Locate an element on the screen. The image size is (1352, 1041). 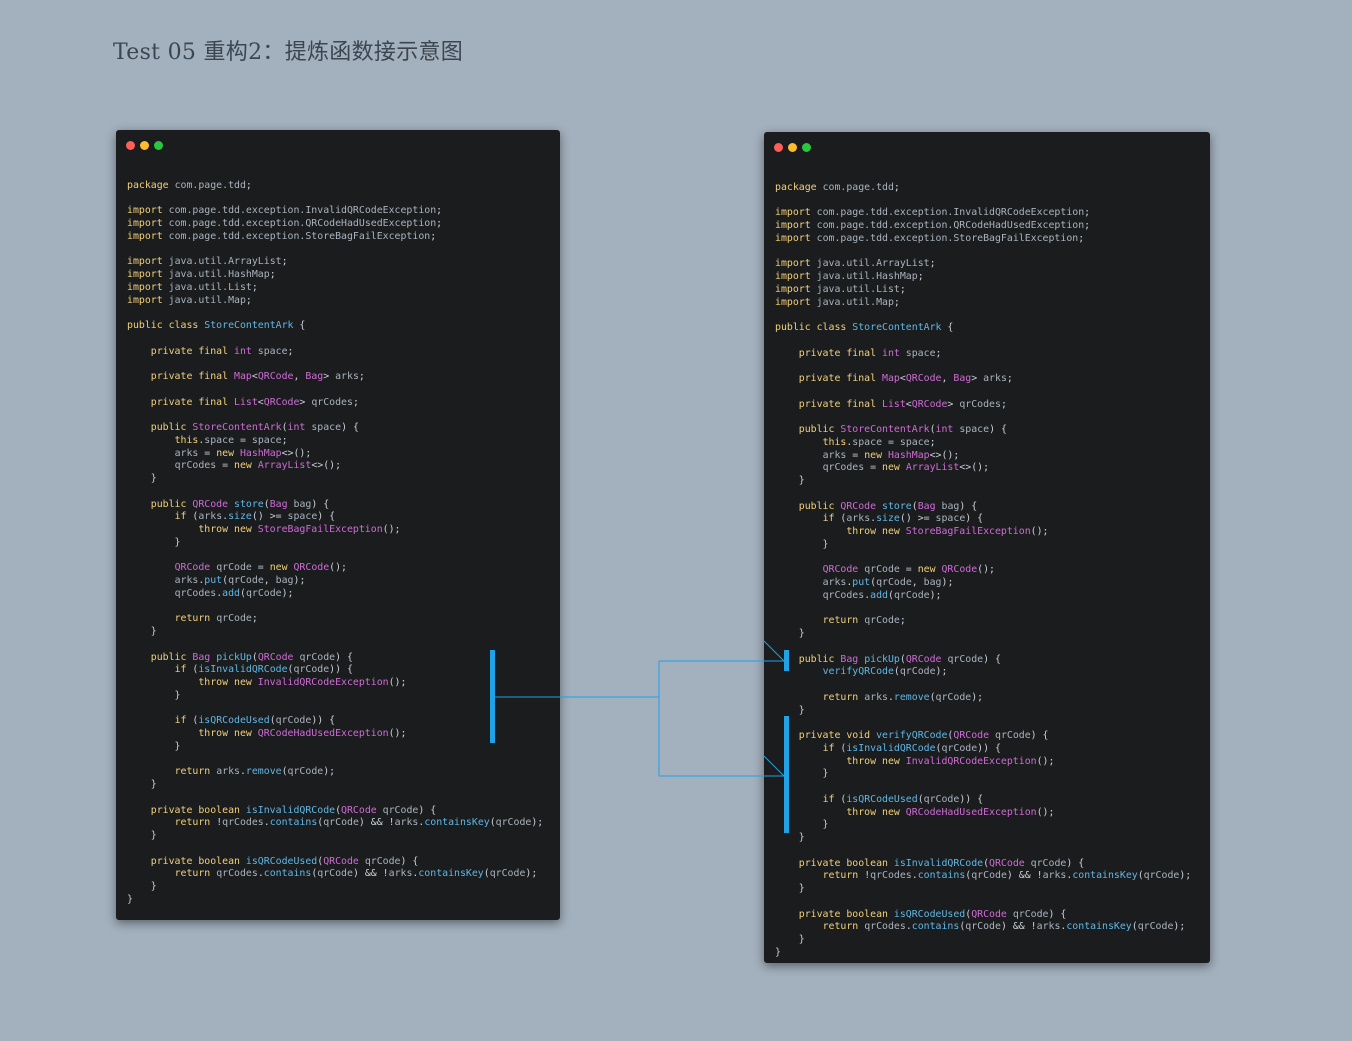
code-token: private boolean is located at coordinates (846, 863).